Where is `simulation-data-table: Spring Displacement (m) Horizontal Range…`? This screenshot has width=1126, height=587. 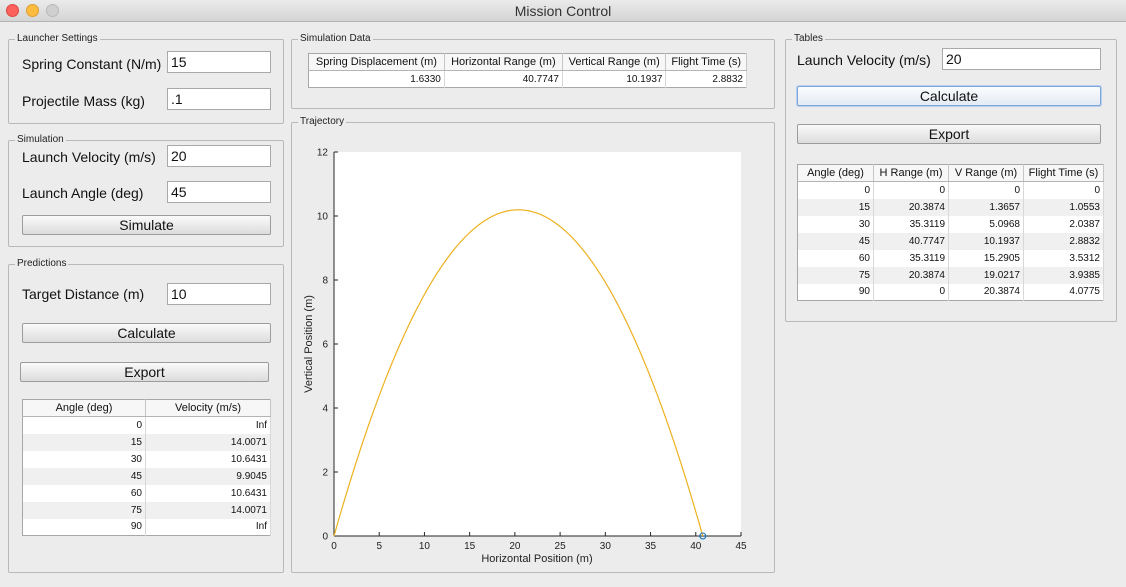 simulation-data-table: Spring Displacement (m) Horizontal Range… is located at coordinates (527, 70).